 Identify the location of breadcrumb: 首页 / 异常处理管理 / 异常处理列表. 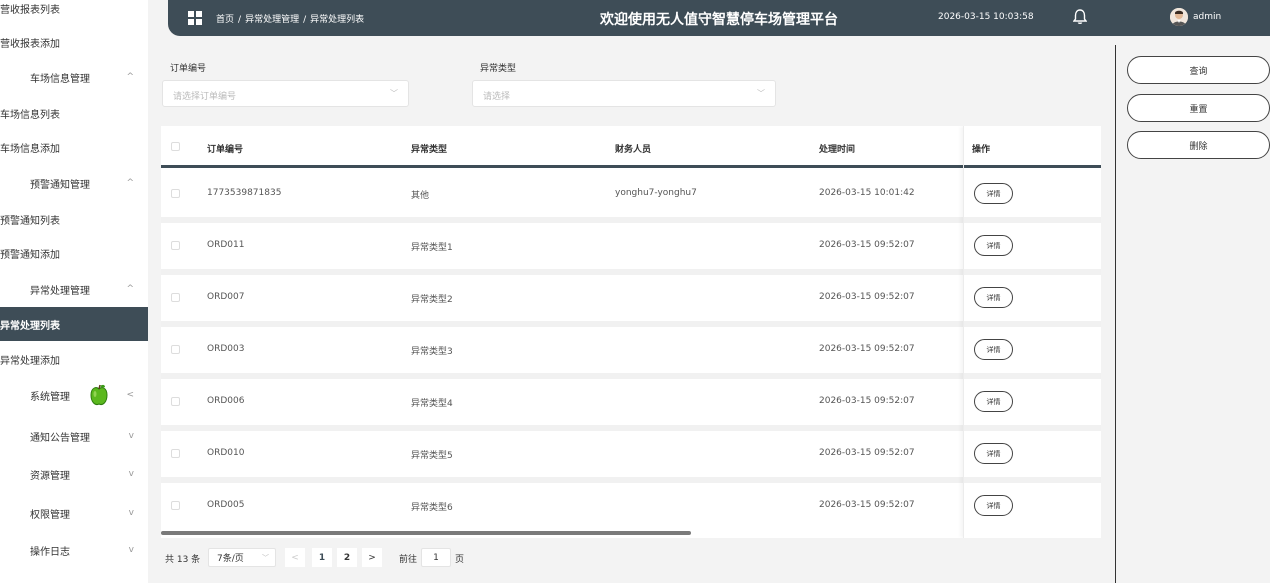
(290, 18).